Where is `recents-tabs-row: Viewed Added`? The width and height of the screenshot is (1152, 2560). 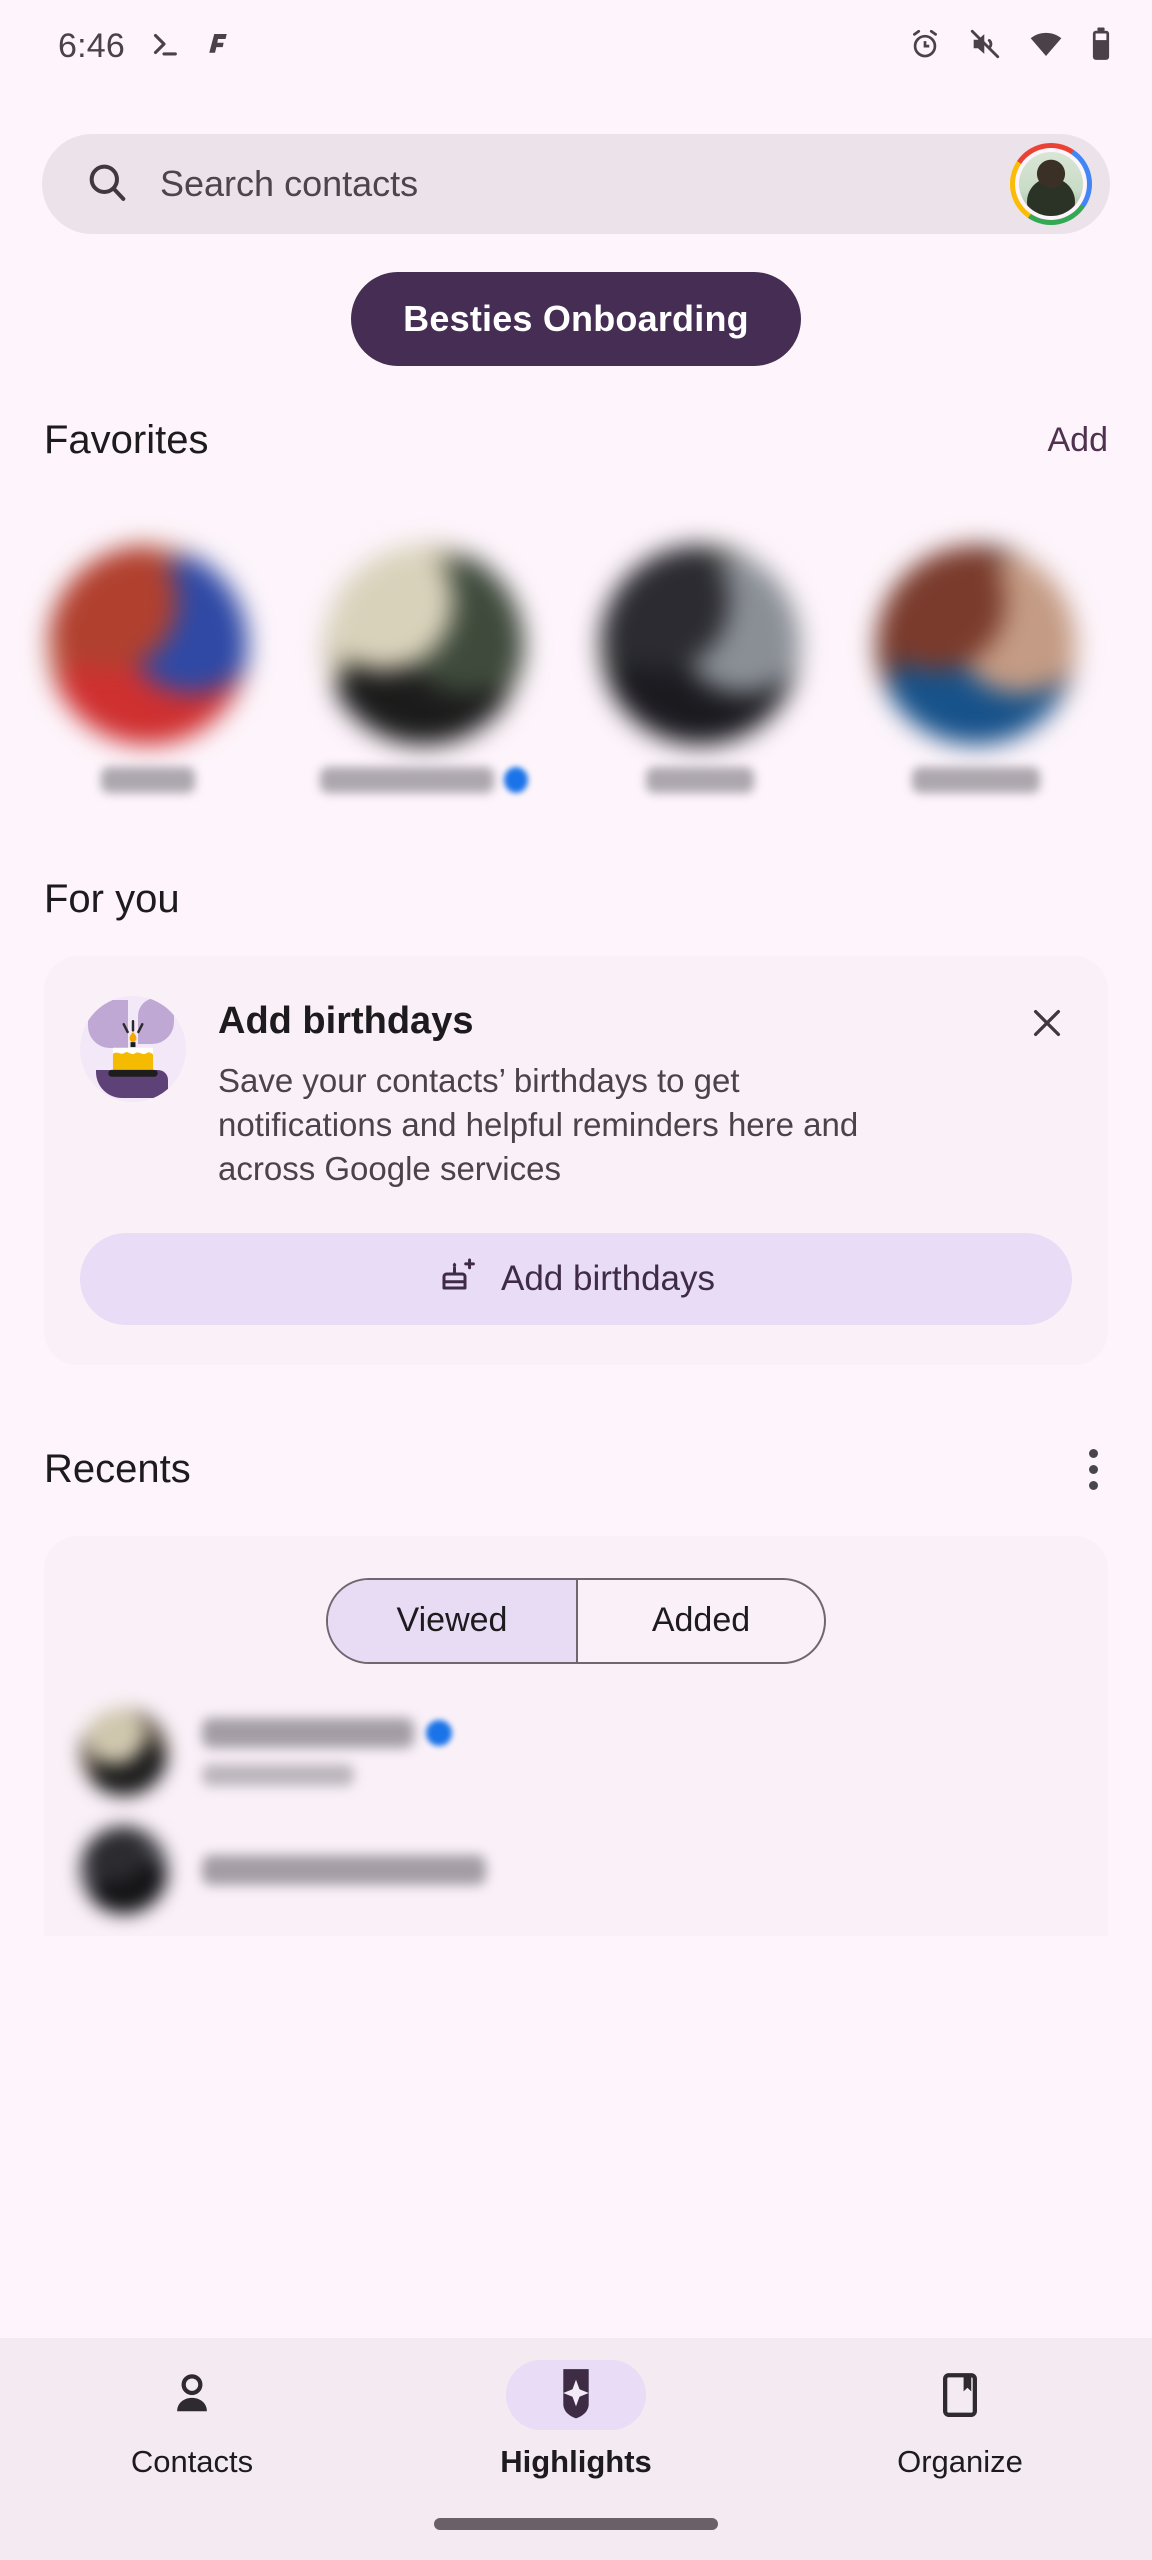
recents-tabs-row: Viewed Added is located at coordinates (576, 1620).